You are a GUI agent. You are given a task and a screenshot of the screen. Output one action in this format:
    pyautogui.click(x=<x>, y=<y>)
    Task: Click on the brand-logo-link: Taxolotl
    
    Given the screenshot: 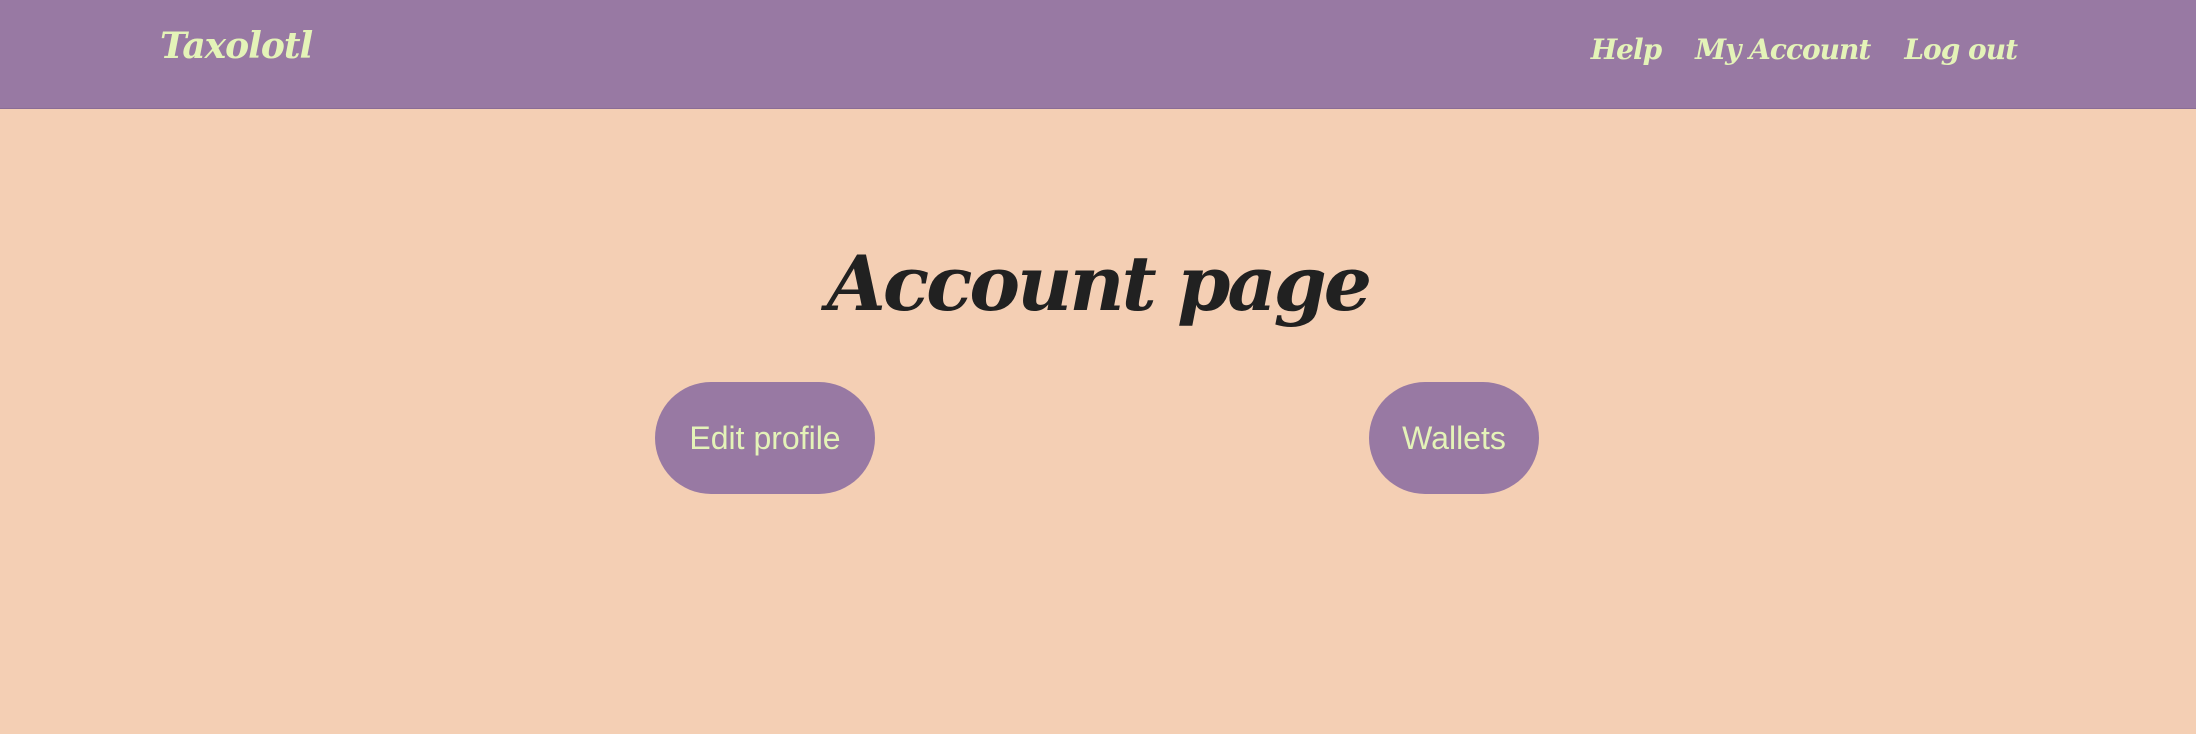 What is the action you would take?
    pyautogui.click(x=236, y=46)
    